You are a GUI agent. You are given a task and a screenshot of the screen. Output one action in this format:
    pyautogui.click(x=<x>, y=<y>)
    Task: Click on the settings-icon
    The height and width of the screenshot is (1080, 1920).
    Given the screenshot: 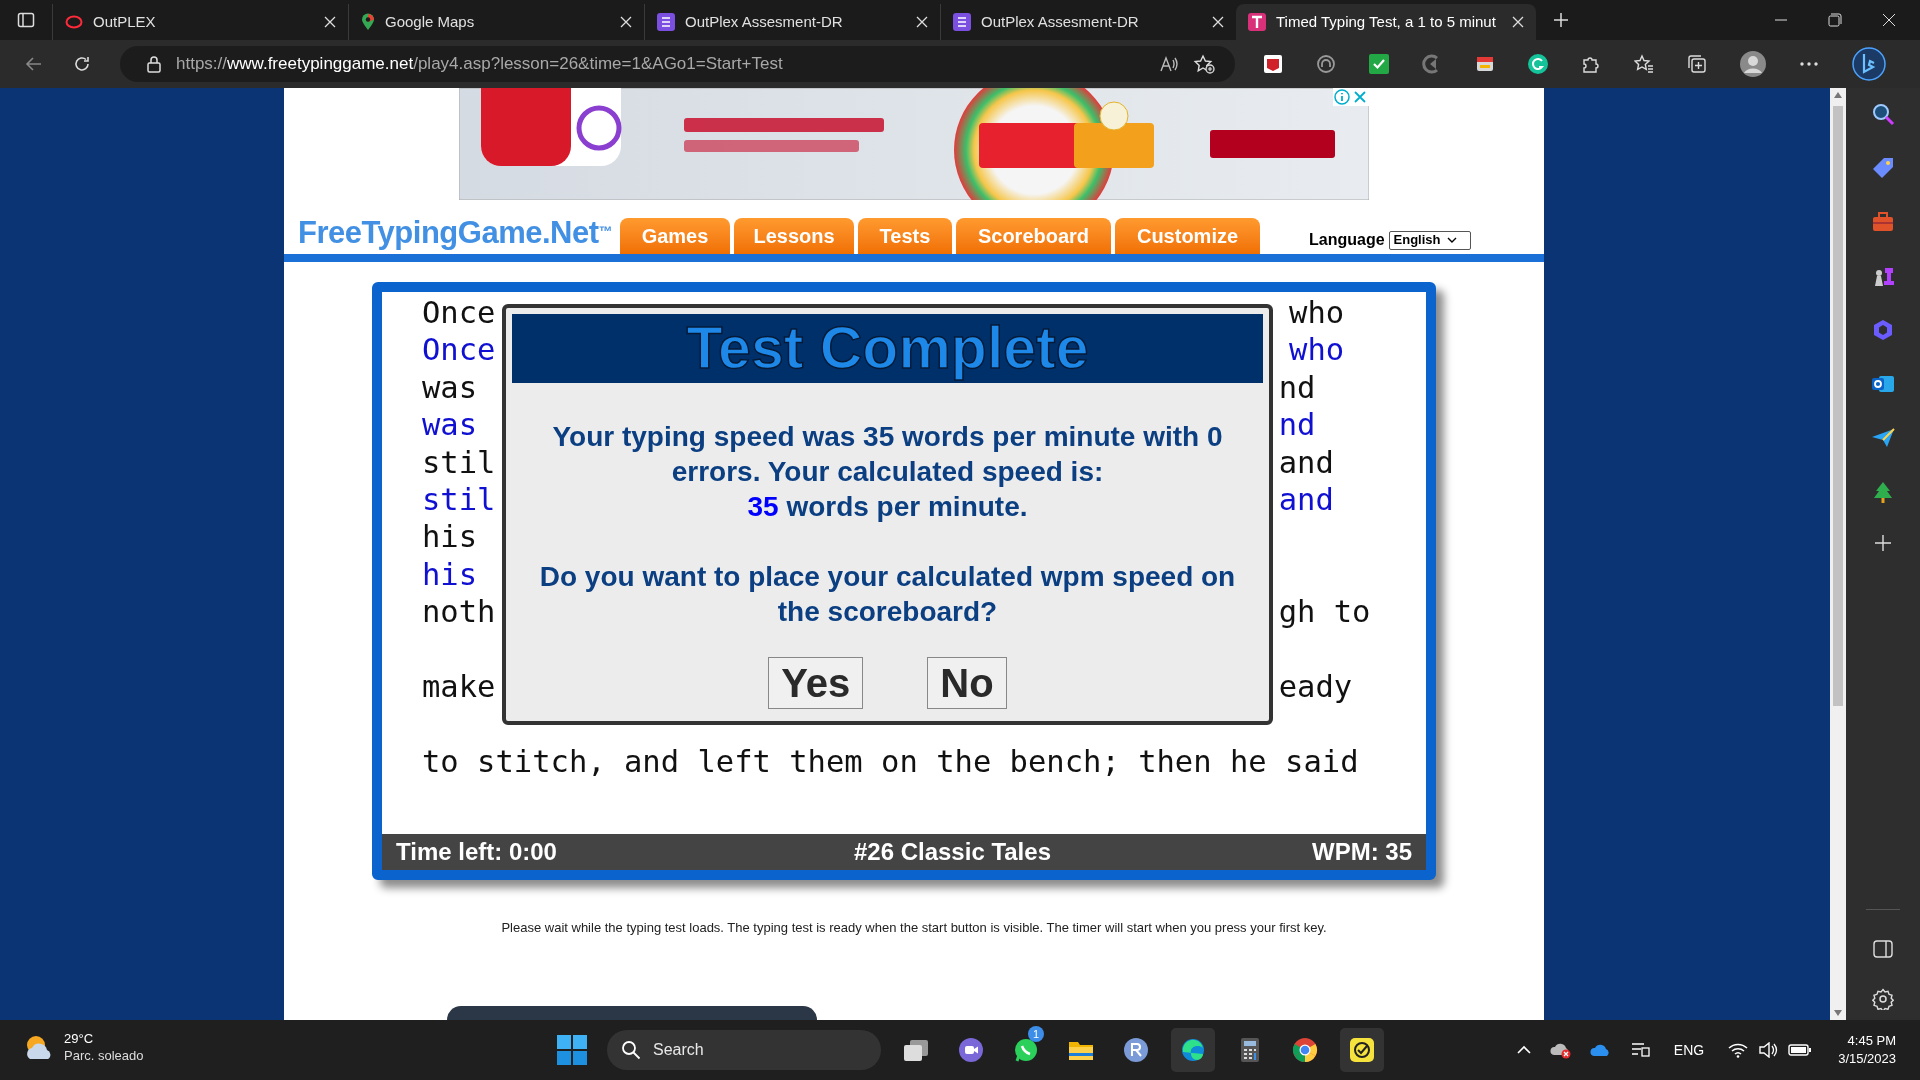 What is the action you would take?
    pyautogui.click(x=1883, y=999)
    